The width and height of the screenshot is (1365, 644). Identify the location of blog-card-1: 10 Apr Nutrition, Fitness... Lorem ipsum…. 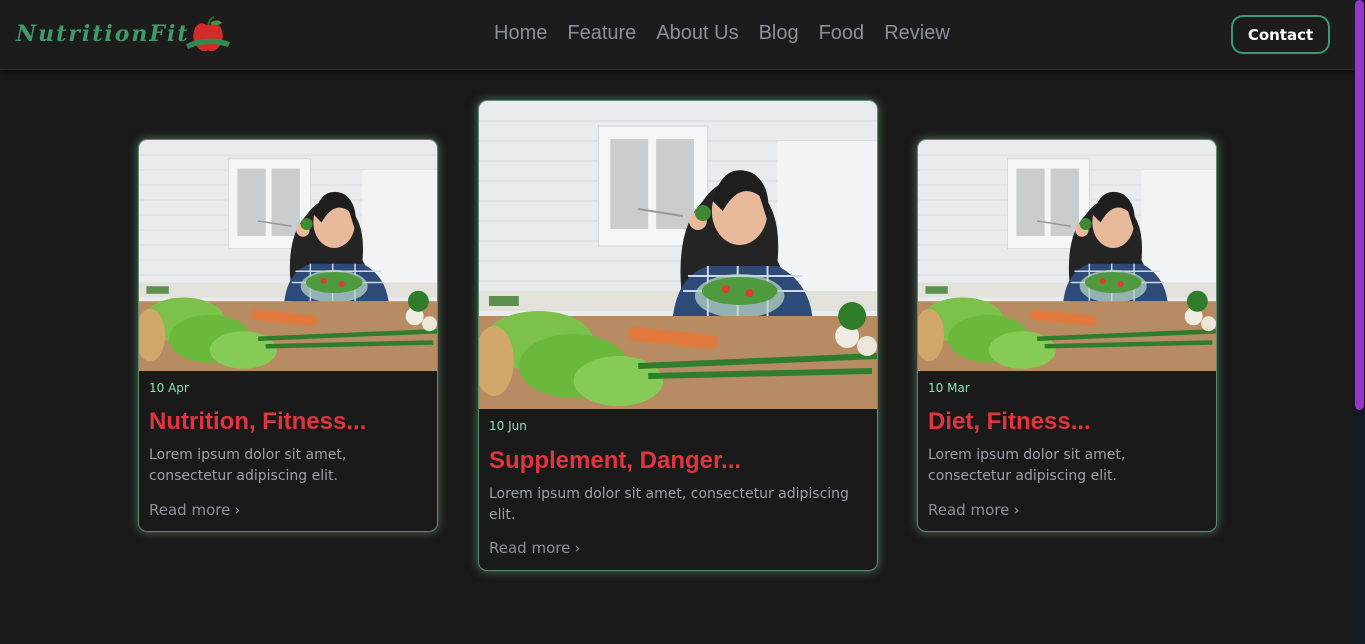
(288, 335).